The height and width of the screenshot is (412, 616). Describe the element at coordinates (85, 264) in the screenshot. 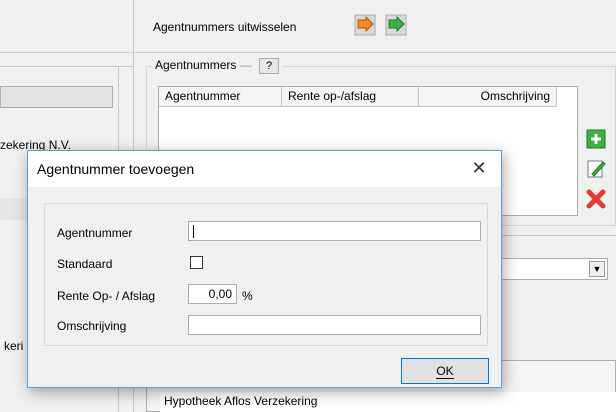

I see `standaard-label: Standaard` at that location.